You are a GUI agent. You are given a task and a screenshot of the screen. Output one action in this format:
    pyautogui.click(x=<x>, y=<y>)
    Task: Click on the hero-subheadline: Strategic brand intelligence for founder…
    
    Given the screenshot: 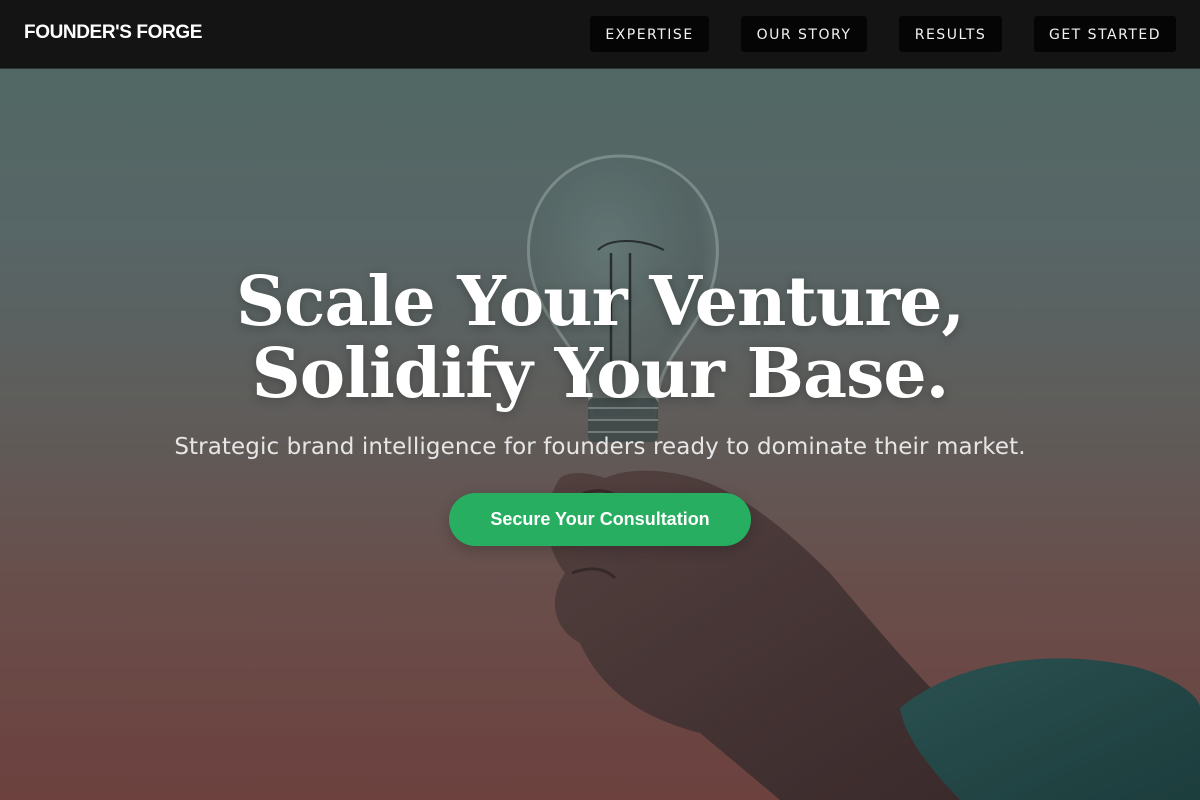 What is the action you would take?
    pyautogui.click(x=600, y=447)
    